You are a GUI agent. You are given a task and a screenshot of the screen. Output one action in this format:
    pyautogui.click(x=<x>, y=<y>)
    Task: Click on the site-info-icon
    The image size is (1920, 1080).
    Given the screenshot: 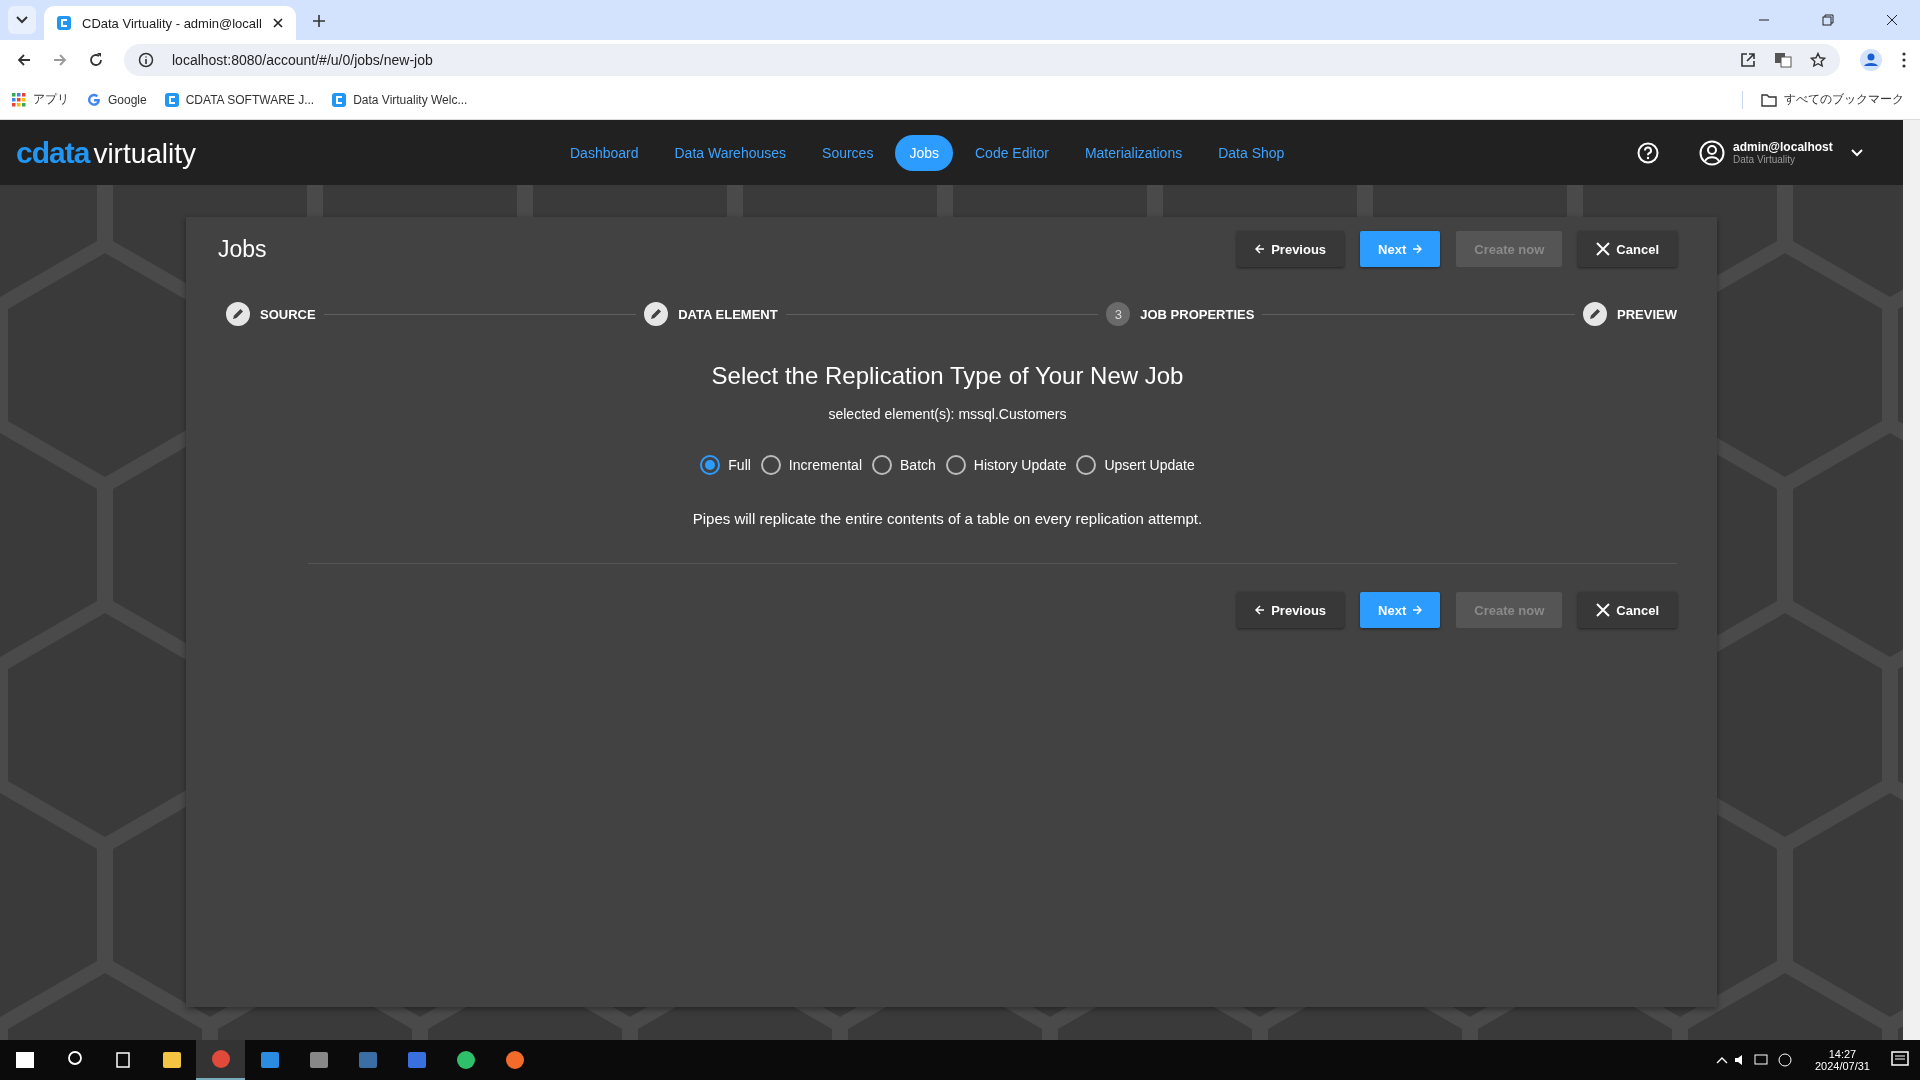 What is the action you would take?
    pyautogui.click(x=146, y=60)
    